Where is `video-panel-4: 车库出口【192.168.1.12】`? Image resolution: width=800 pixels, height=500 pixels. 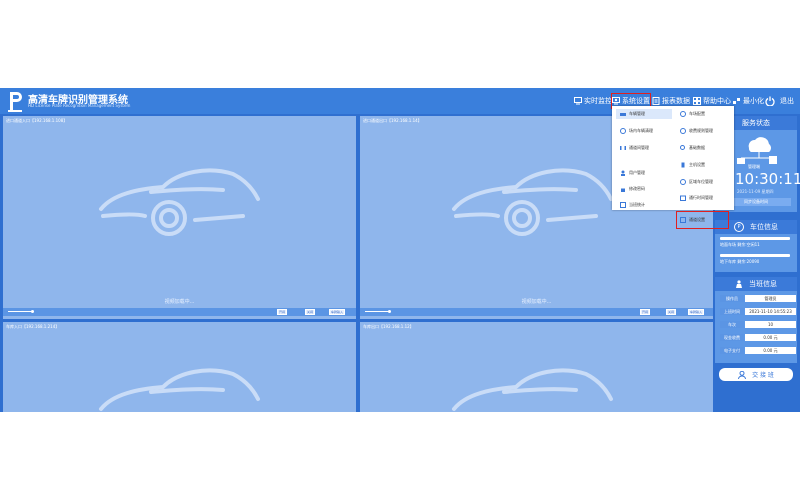 video-panel-4: 车库出口【192.168.1.12】 is located at coordinates (536, 367).